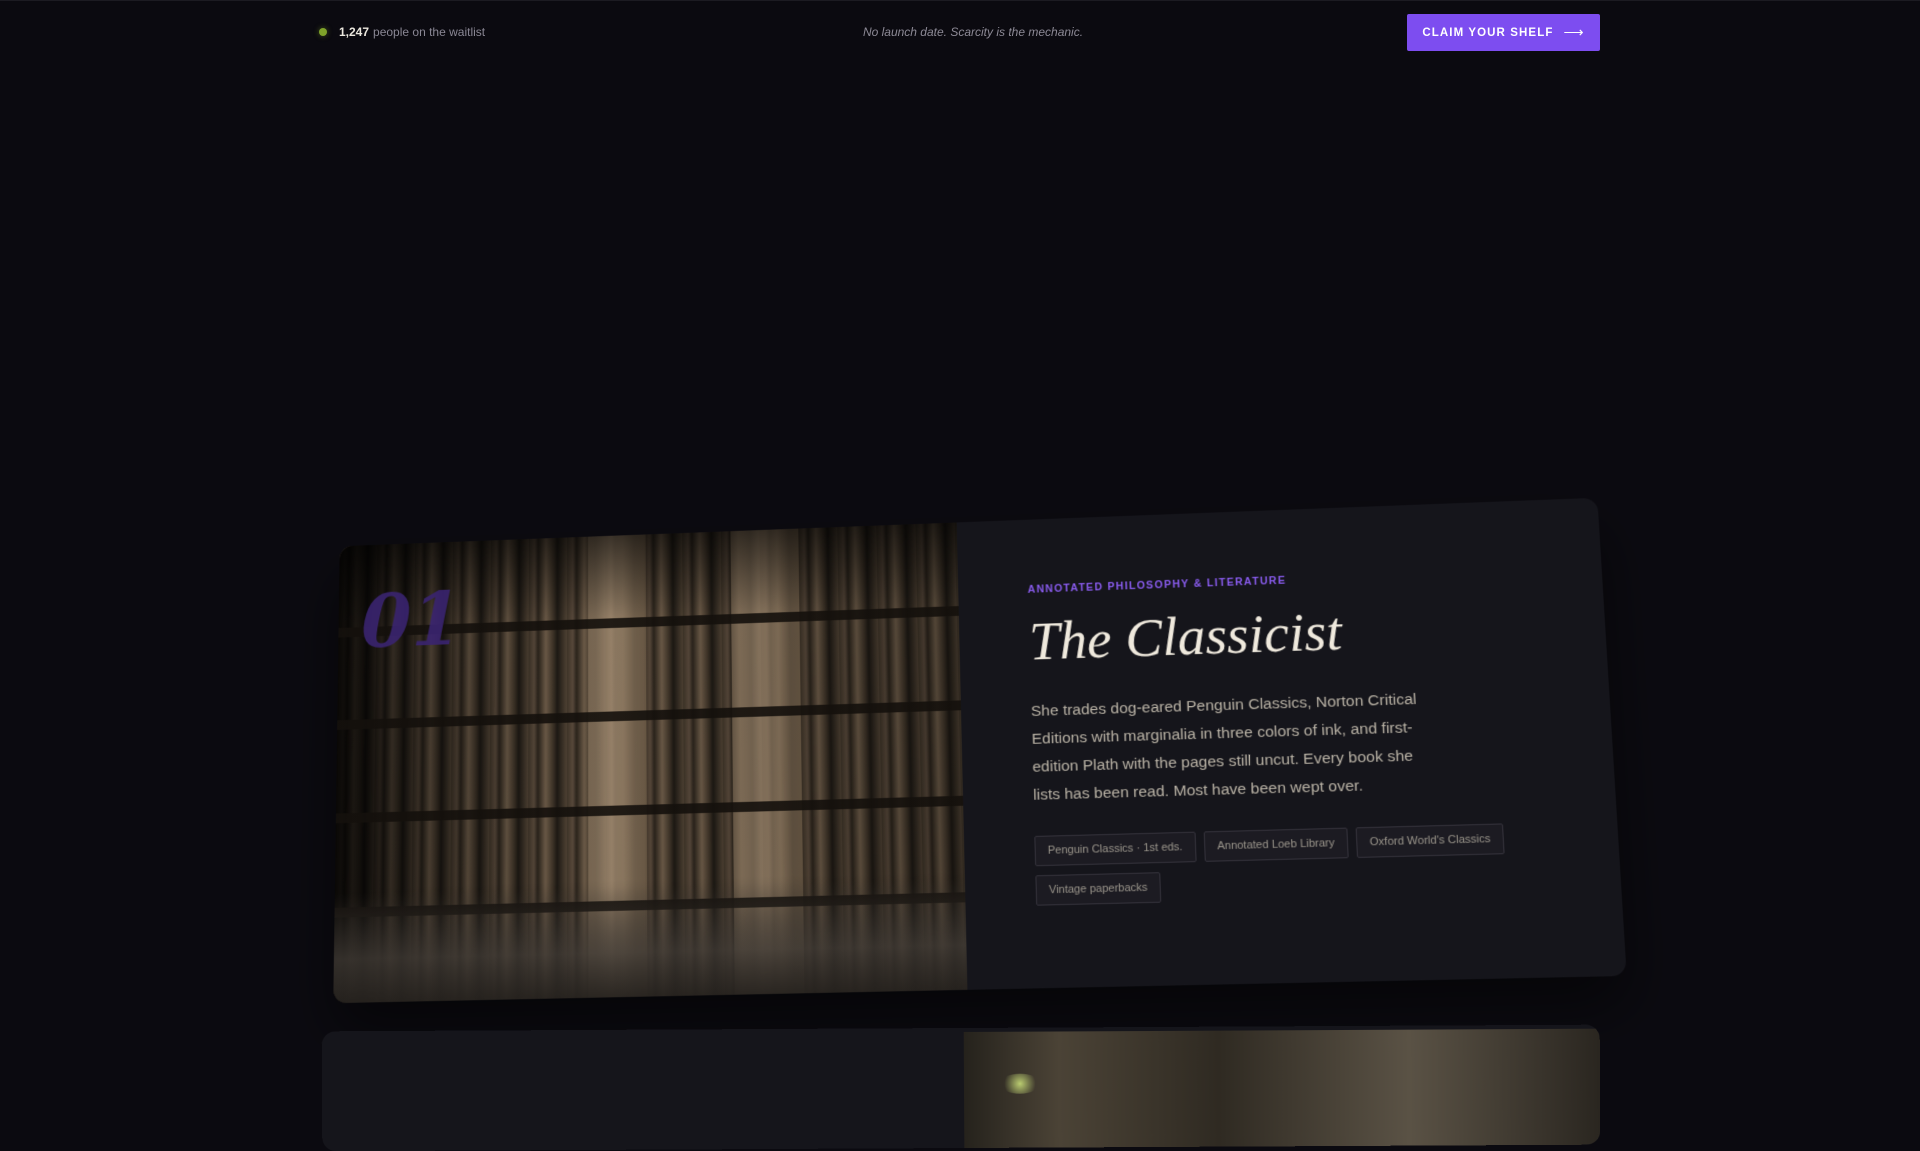 The height and width of the screenshot is (1151, 1920). Describe the element at coordinates (961, 1087) in the screenshot. I see `persona-card-next` at that location.